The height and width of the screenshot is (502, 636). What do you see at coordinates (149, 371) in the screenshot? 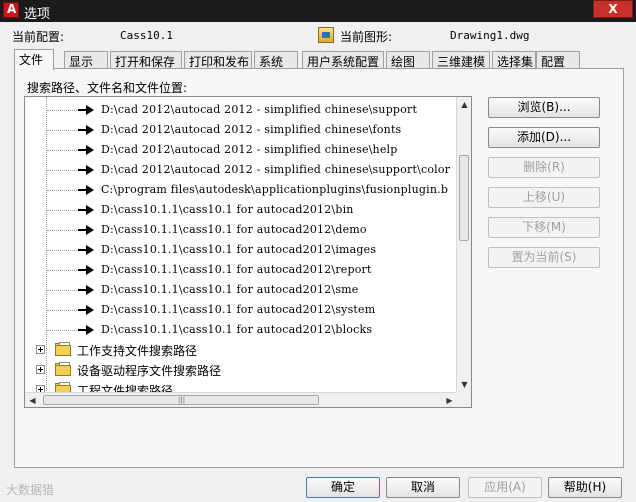
I see `folder-label: 设备驱动程序文件搜索路径` at bounding box center [149, 371].